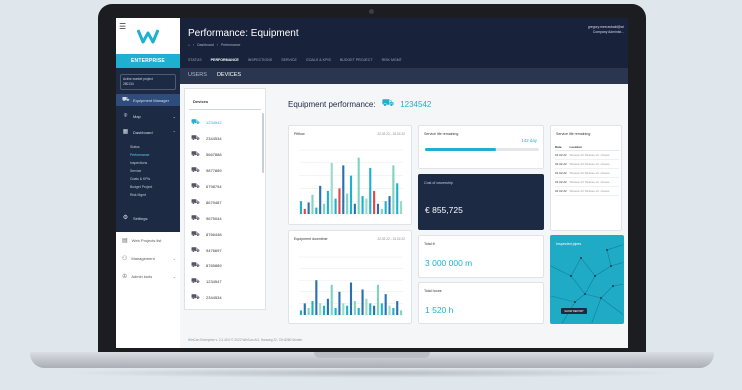  I want to click on inspected-pipes-card: Inspected pipes SHOW REPORT, so click(587, 279).